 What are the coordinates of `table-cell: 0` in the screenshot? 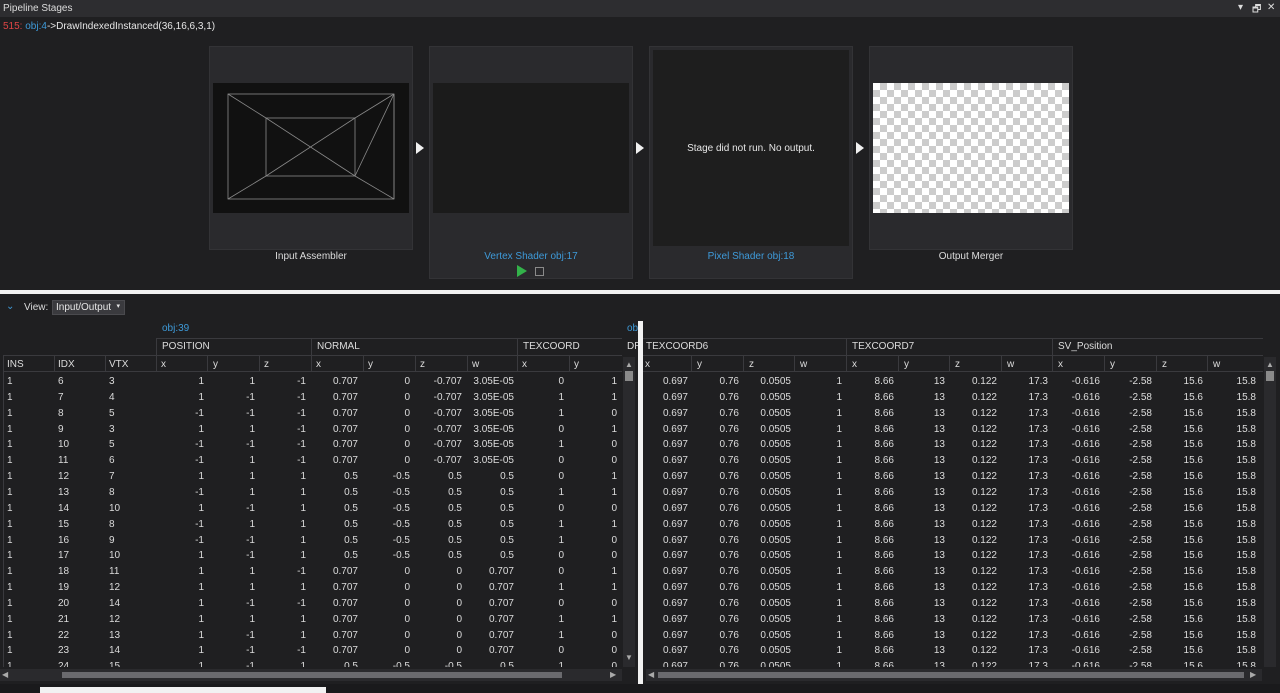 It's located at (614, 635).